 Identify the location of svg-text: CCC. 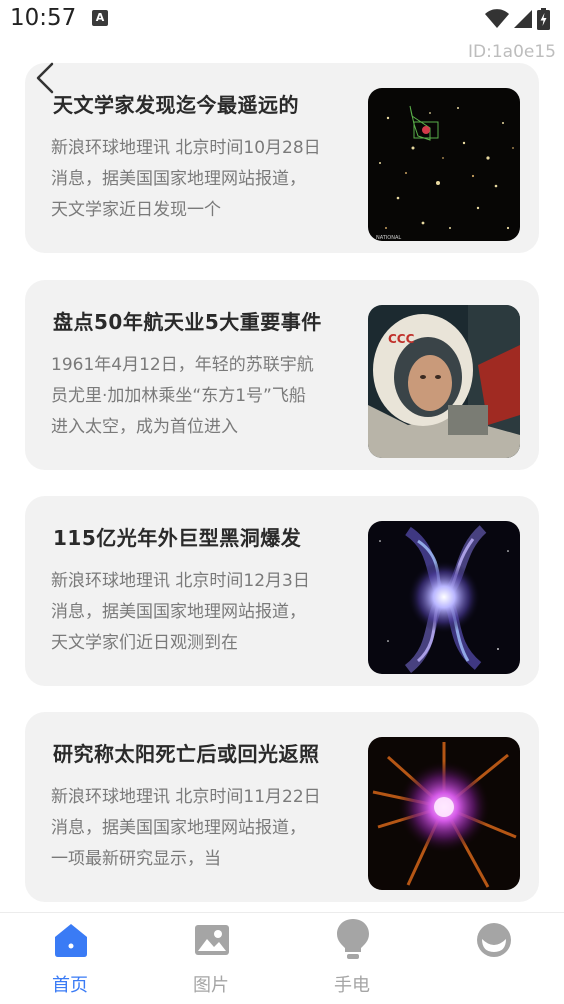
(401, 339).